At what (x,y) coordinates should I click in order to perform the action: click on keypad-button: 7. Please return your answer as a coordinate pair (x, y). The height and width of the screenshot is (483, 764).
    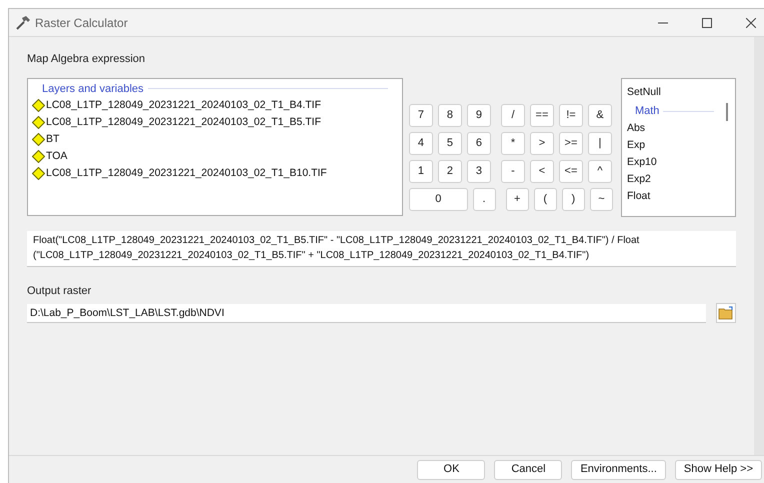
    Looking at the image, I should click on (420, 115).